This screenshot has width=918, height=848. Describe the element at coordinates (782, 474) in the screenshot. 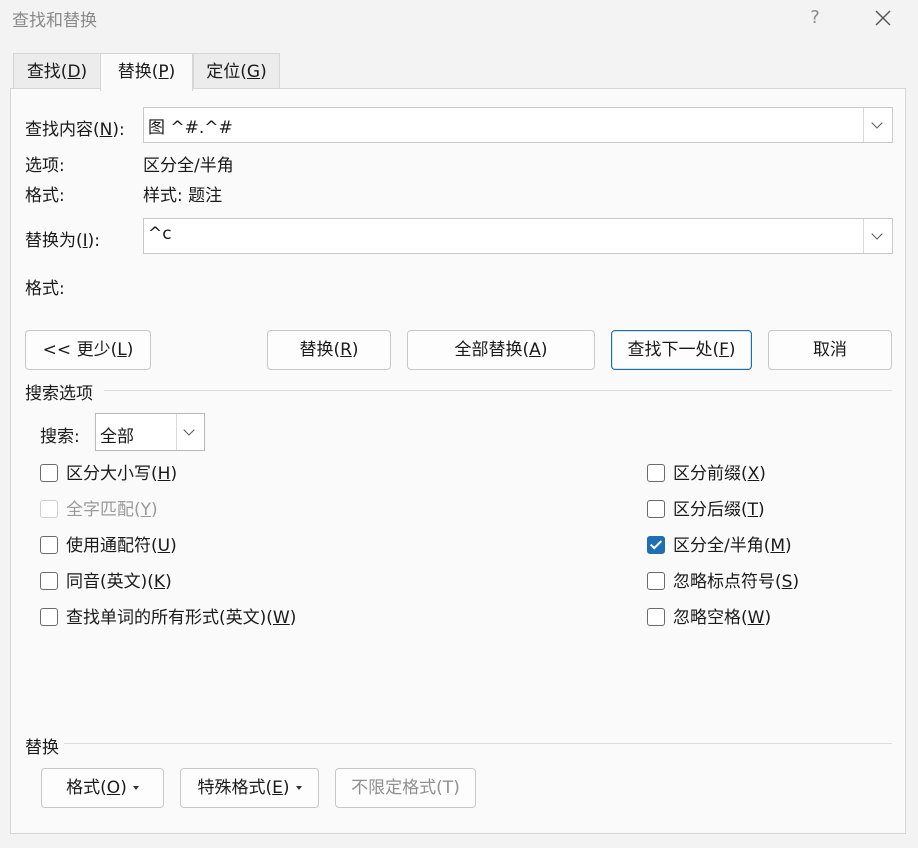

I see `option-checkbox-row: 区分前缀(X)` at that location.